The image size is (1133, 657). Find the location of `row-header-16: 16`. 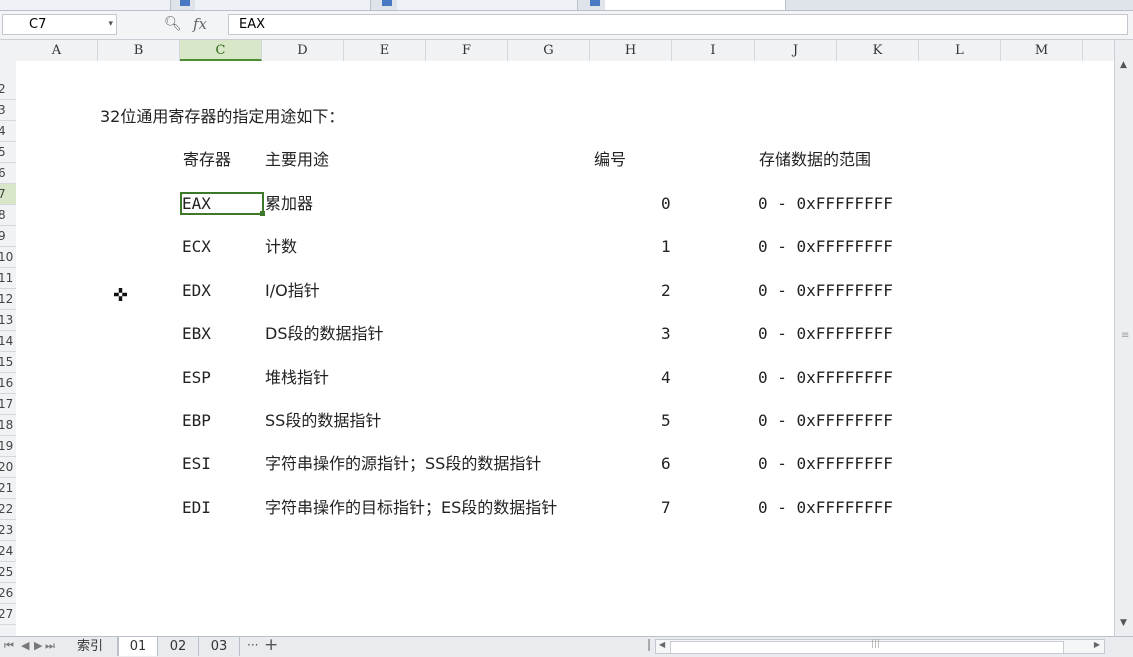

row-header-16: 16 is located at coordinates (8, 383).